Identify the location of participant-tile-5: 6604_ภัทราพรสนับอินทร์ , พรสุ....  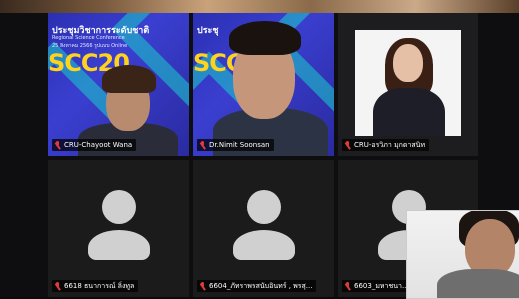
(263, 228).